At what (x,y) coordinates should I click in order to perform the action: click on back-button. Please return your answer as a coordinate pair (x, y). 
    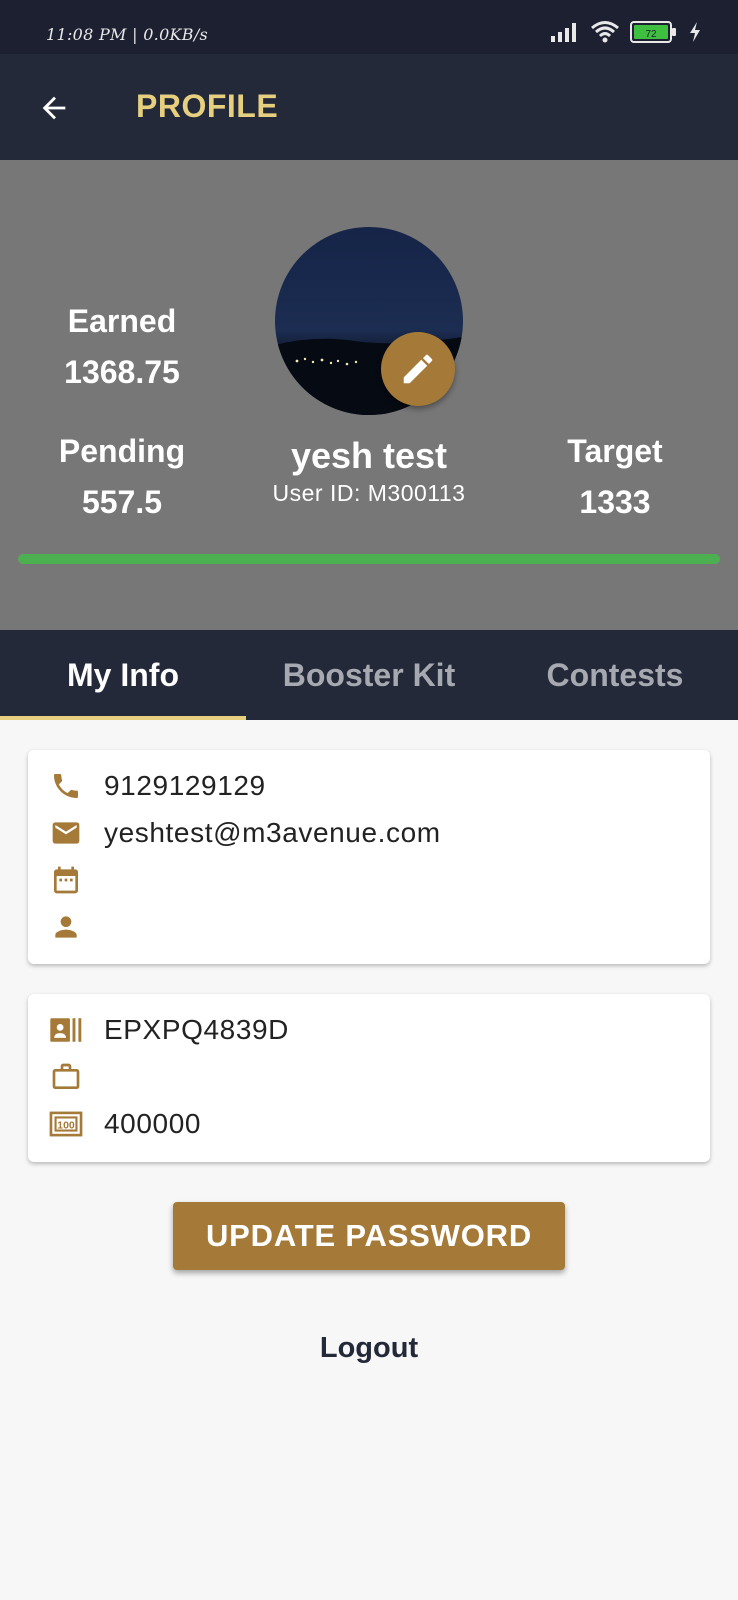
    Looking at the image, I should click on (54, 108).